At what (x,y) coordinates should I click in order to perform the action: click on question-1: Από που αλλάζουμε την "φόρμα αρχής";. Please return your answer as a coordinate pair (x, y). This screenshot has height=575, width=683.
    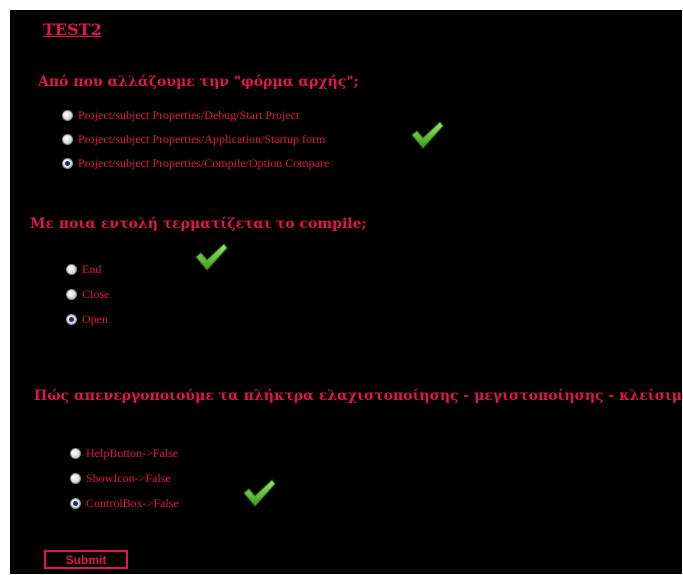
    Looking at the image, I should click on (198, 82).